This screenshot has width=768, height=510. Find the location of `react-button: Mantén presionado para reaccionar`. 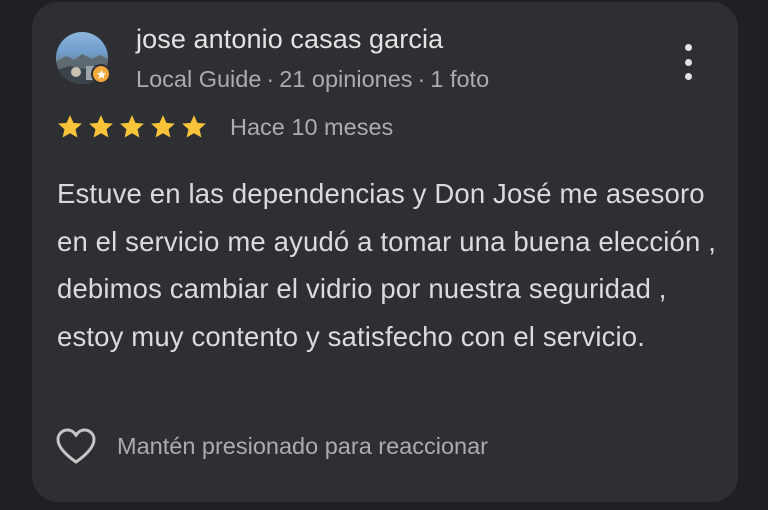

react-button: Mantén presionado para reaccionar is located at coordinates (271, 446).